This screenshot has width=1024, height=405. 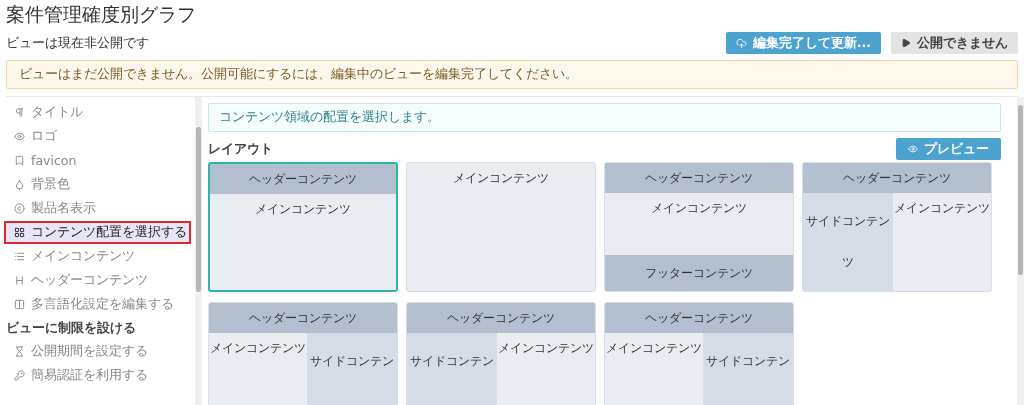 What do you see at coordinates (847, 242) in the screenshot?
I see `region-label: サイドコンテンツ` at bounding box center [847, 242].